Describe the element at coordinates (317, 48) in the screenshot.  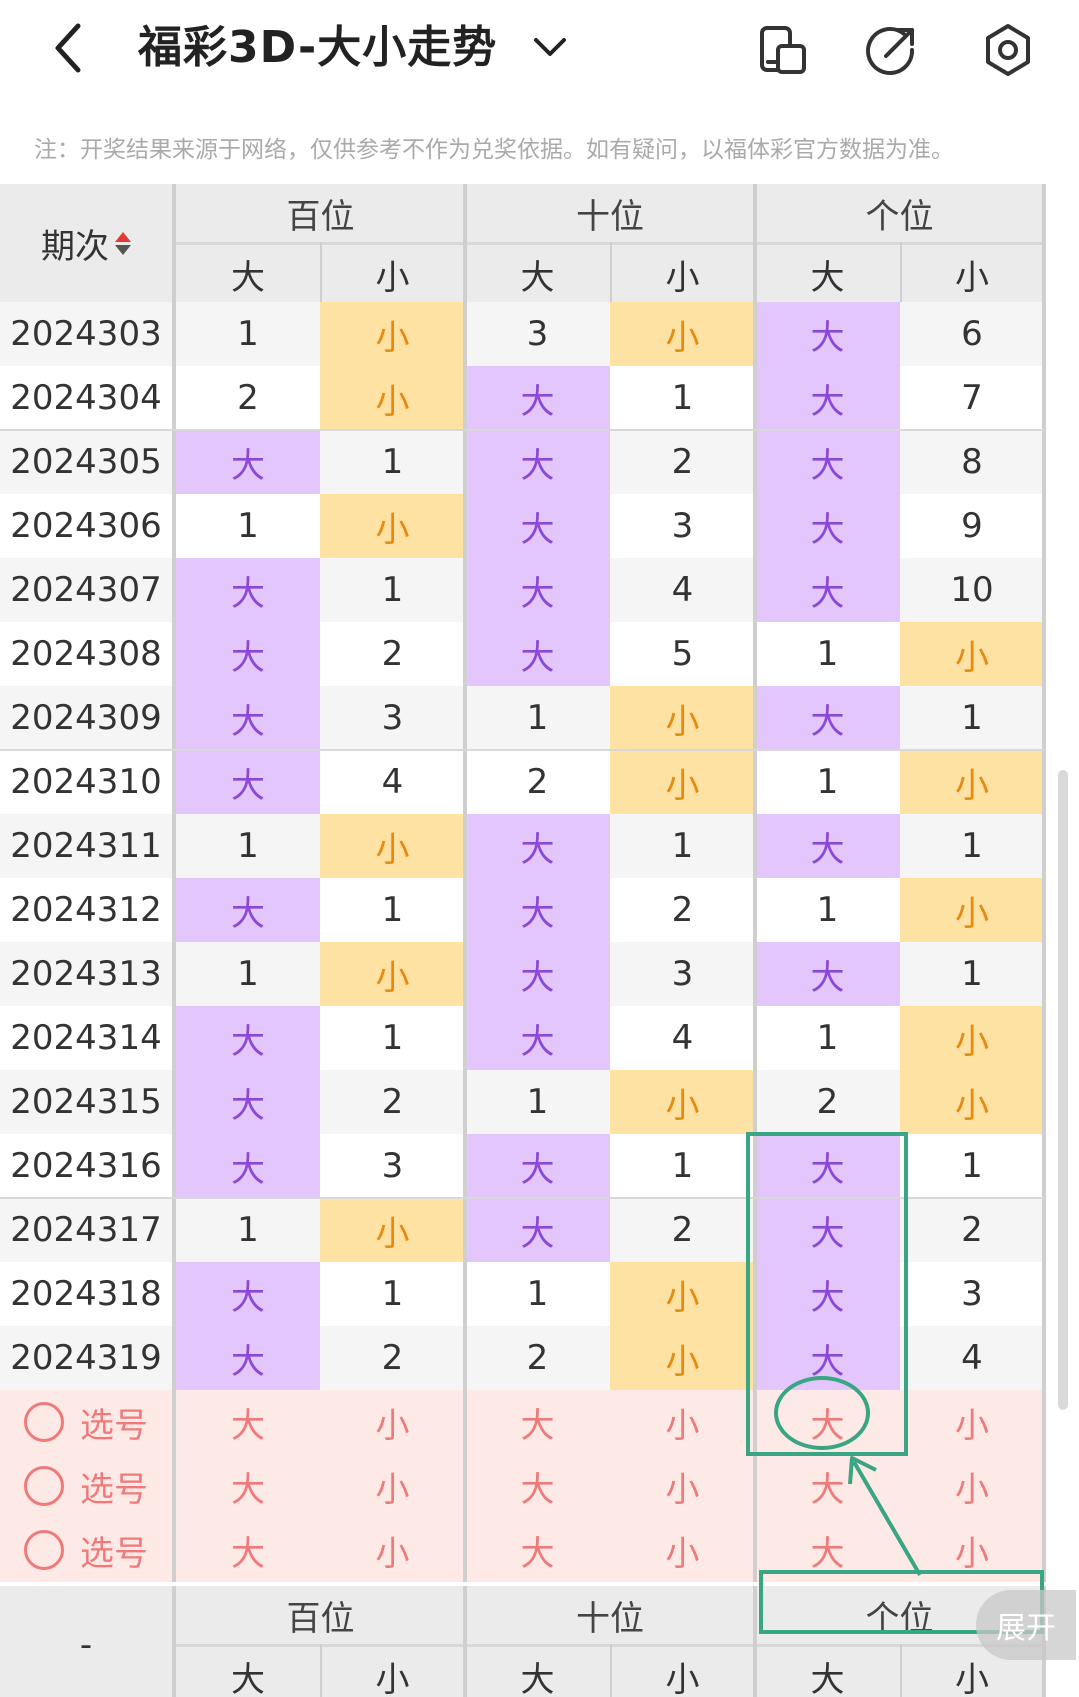
I see `page-title: 福彩3D-大小走势` at that location.